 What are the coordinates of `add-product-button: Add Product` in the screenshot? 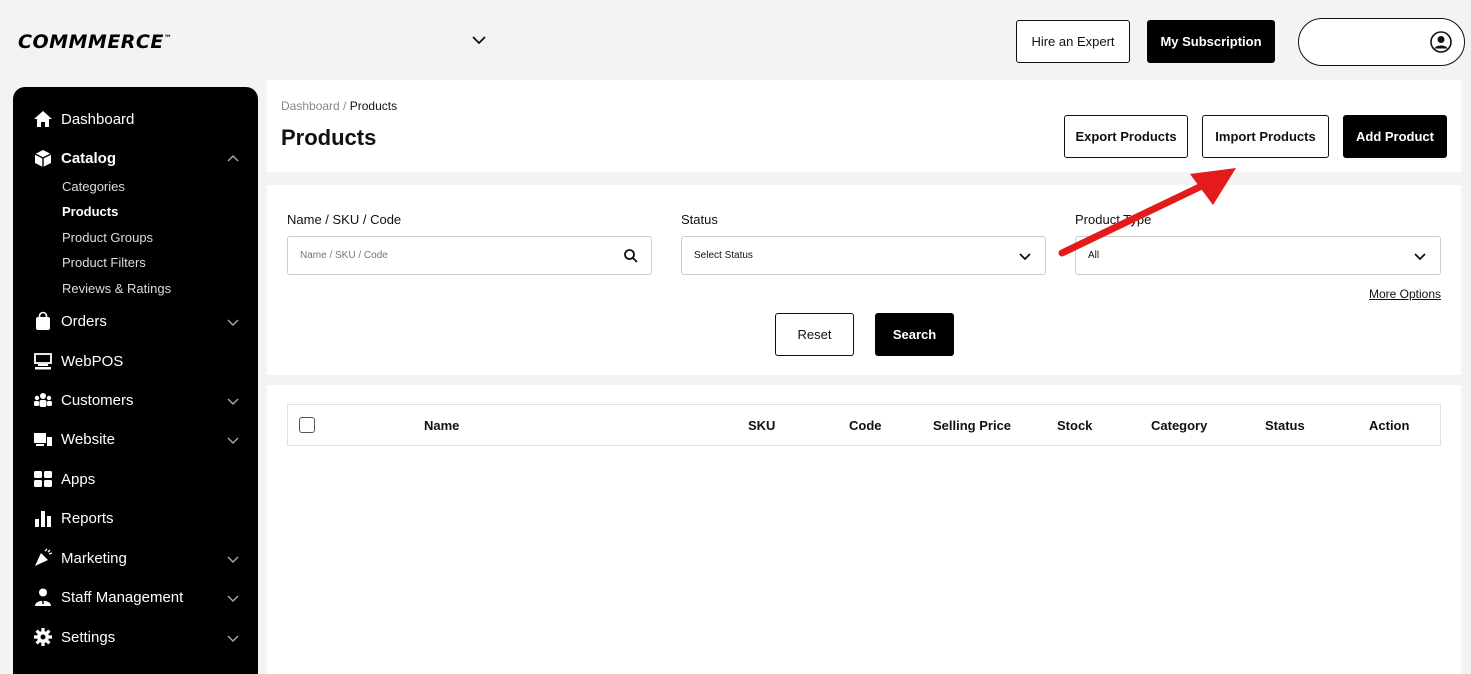 It's located at (1395, 136).